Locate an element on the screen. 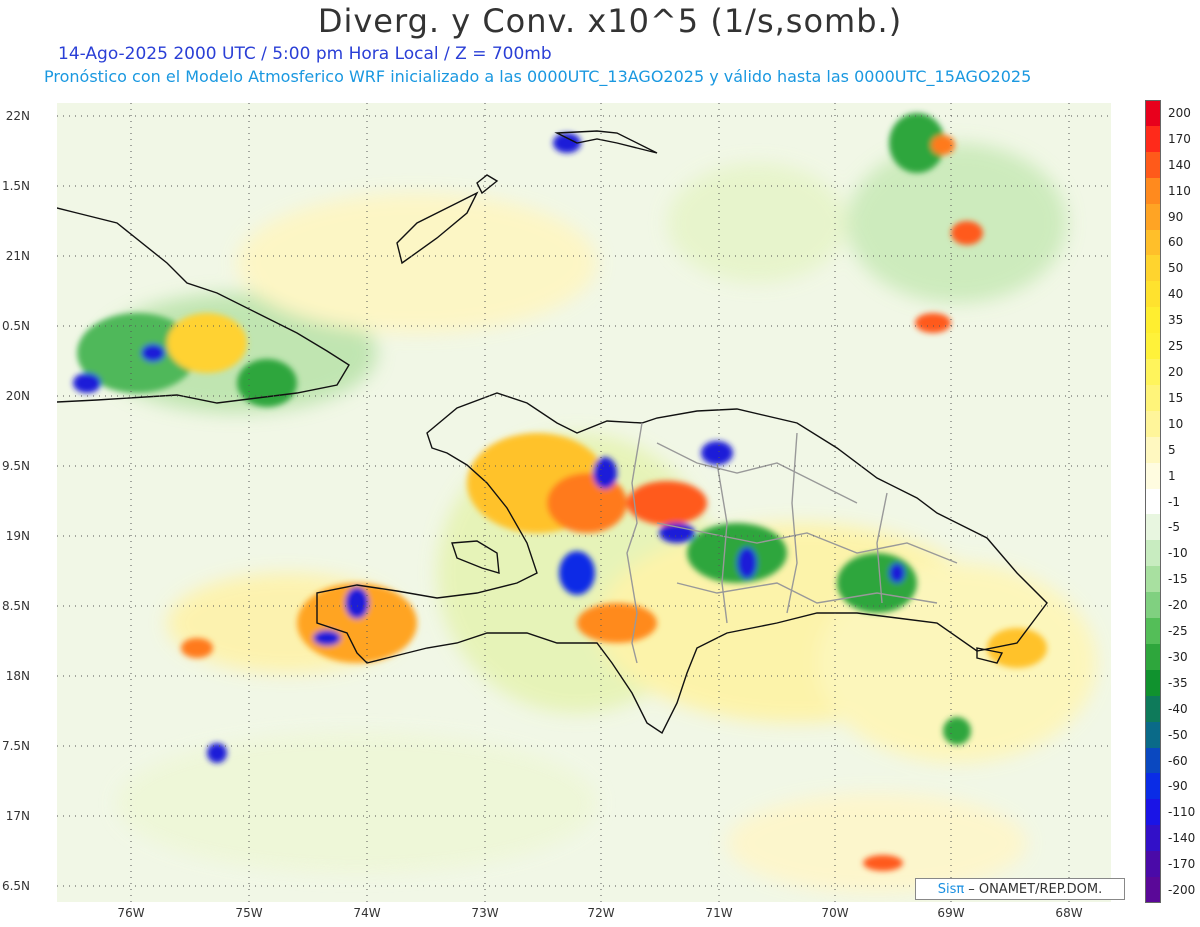  colorbar-label: 10 is located at coordinates (1176, 423).